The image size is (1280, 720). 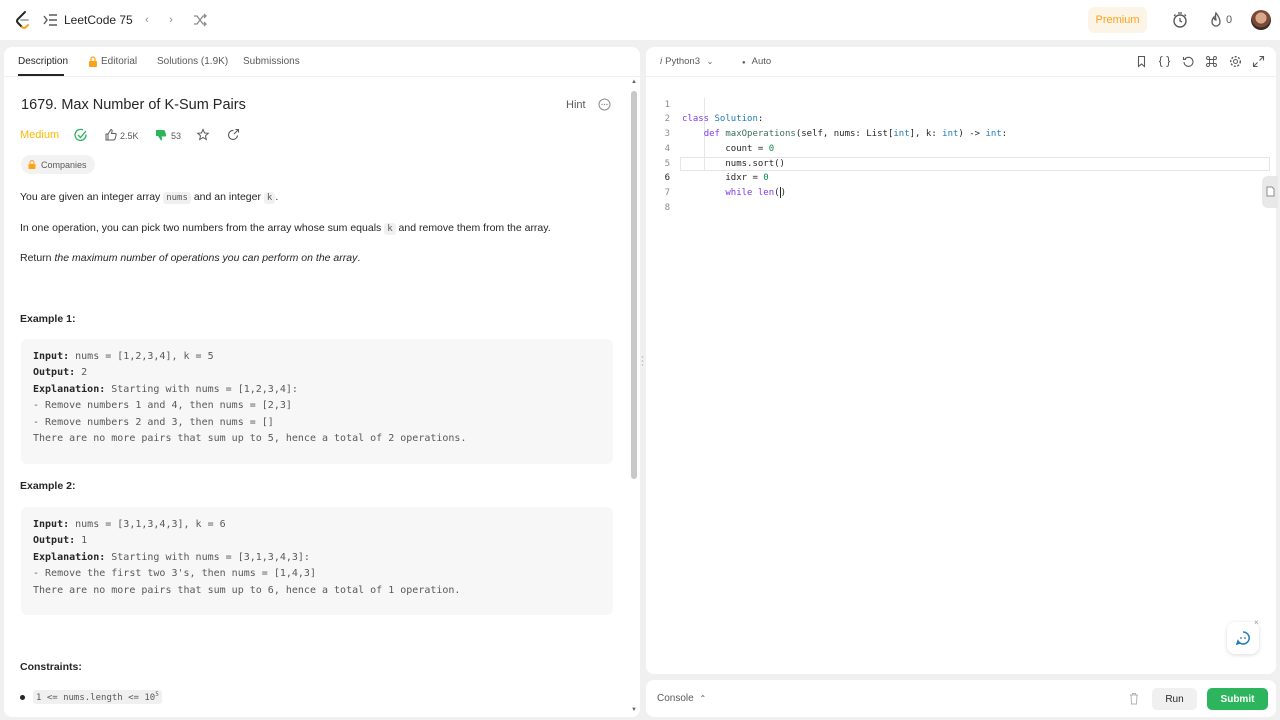 What do you see at coordinates (23, 20) in the screenshot?
I see `leetcode-logo-icon` at bounding box center [23, 20].